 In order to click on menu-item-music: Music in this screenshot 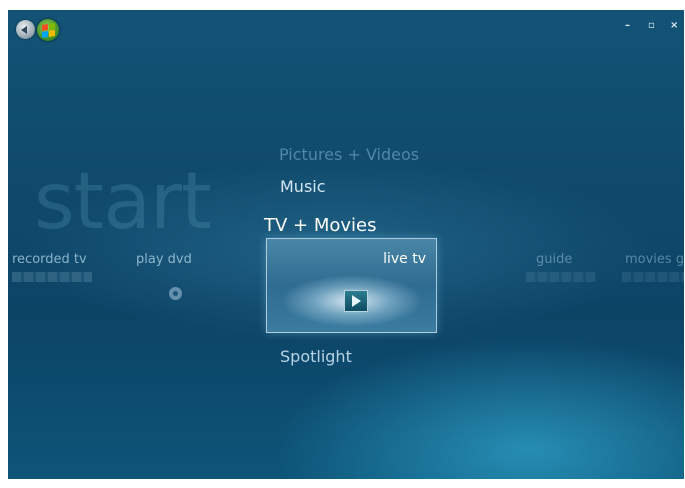, I will do `click(303, 186)`.